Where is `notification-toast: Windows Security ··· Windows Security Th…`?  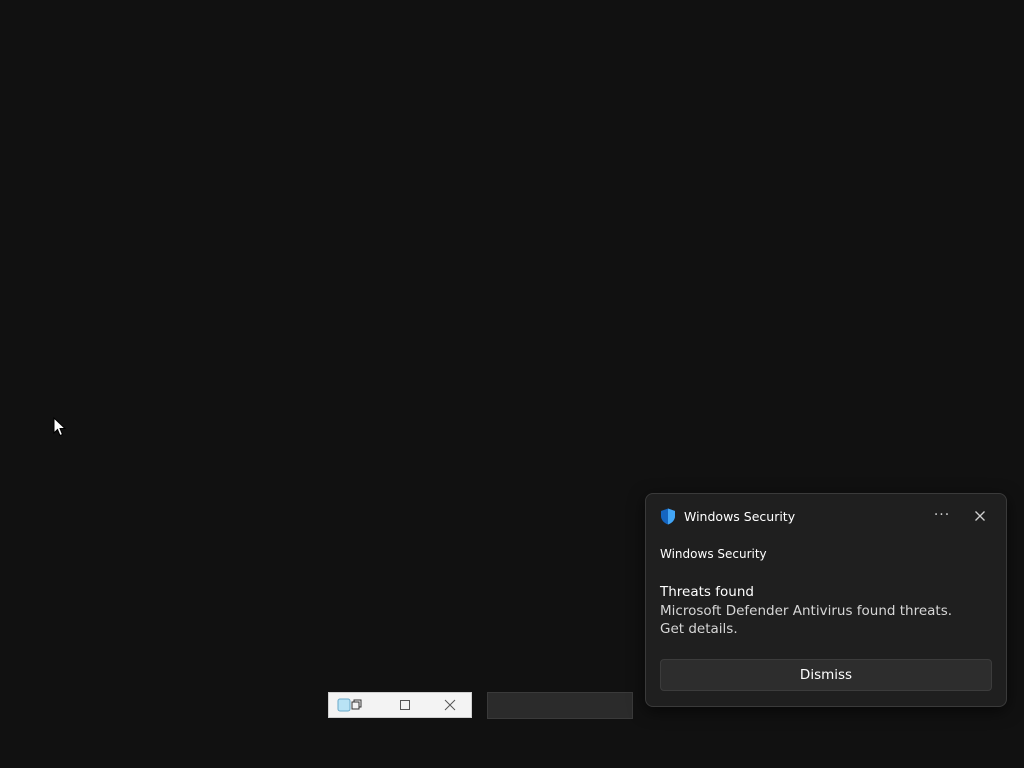 notification-toast: Windows Security ··· Windows Security Th… is located at coordinates (826, 600).